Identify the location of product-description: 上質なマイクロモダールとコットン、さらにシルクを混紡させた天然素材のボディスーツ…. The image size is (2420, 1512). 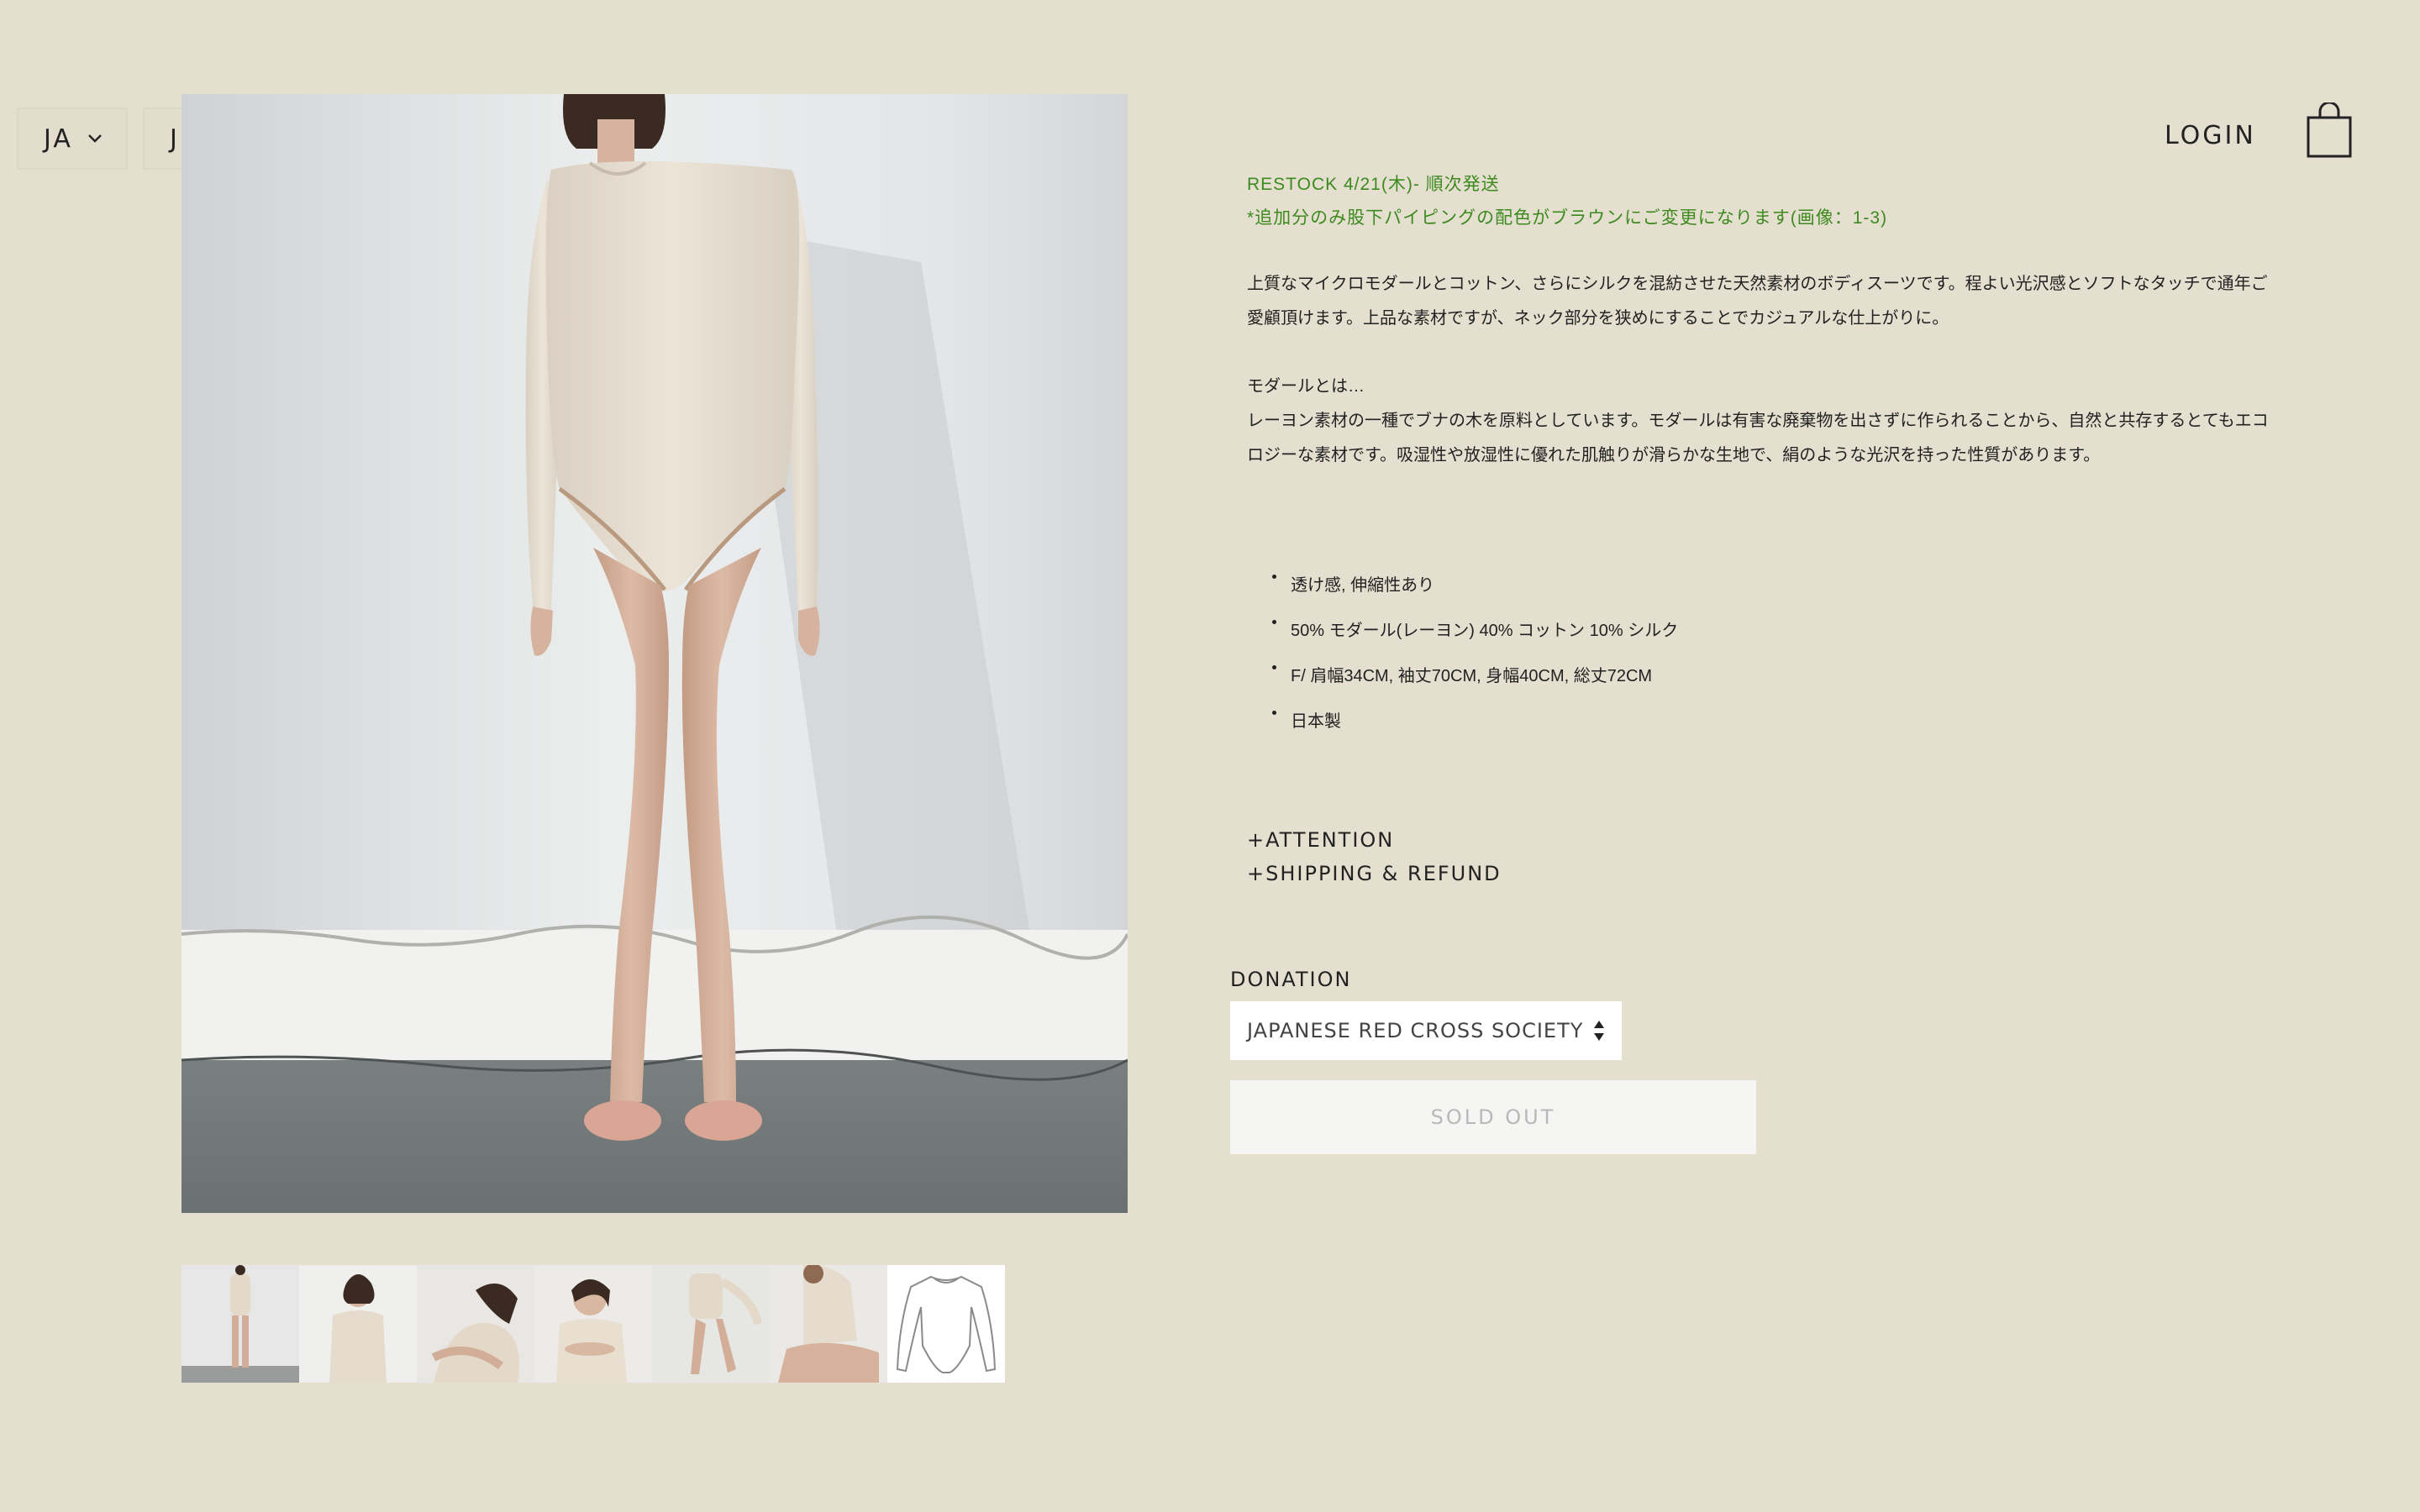
(1757, 301).